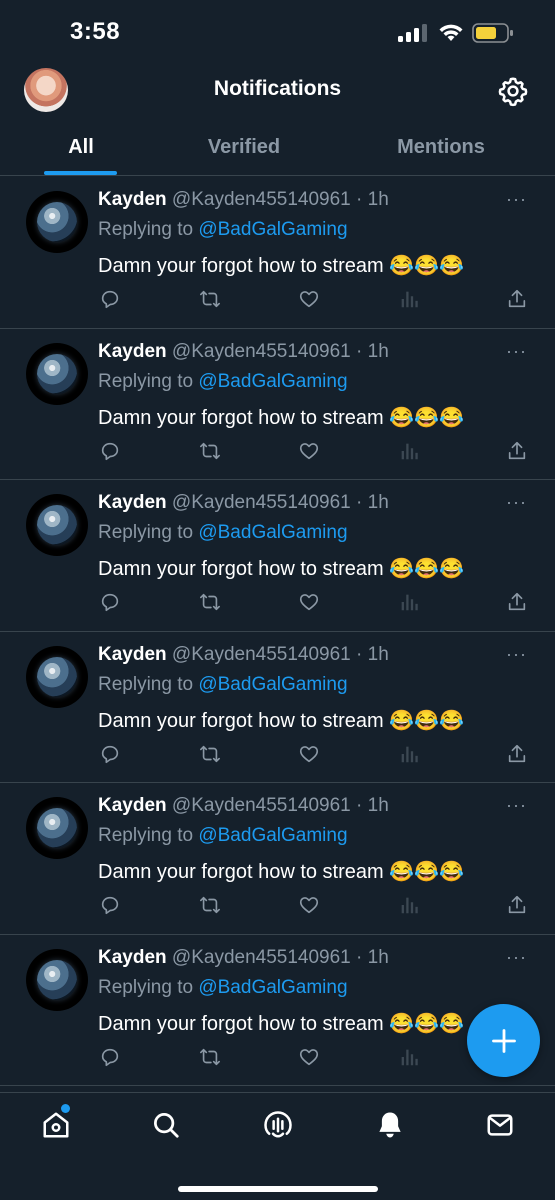 This screenshot has height=1200, width=555. Describe the element at coordinates (95, 31) in the screenshot. I see `status-time: 3:58` at that location.